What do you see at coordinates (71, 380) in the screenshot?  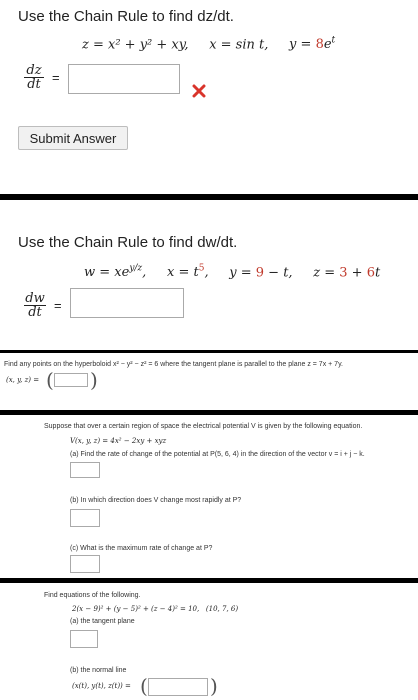 I see `q3-answer-input` at bounding box center [71, 380].